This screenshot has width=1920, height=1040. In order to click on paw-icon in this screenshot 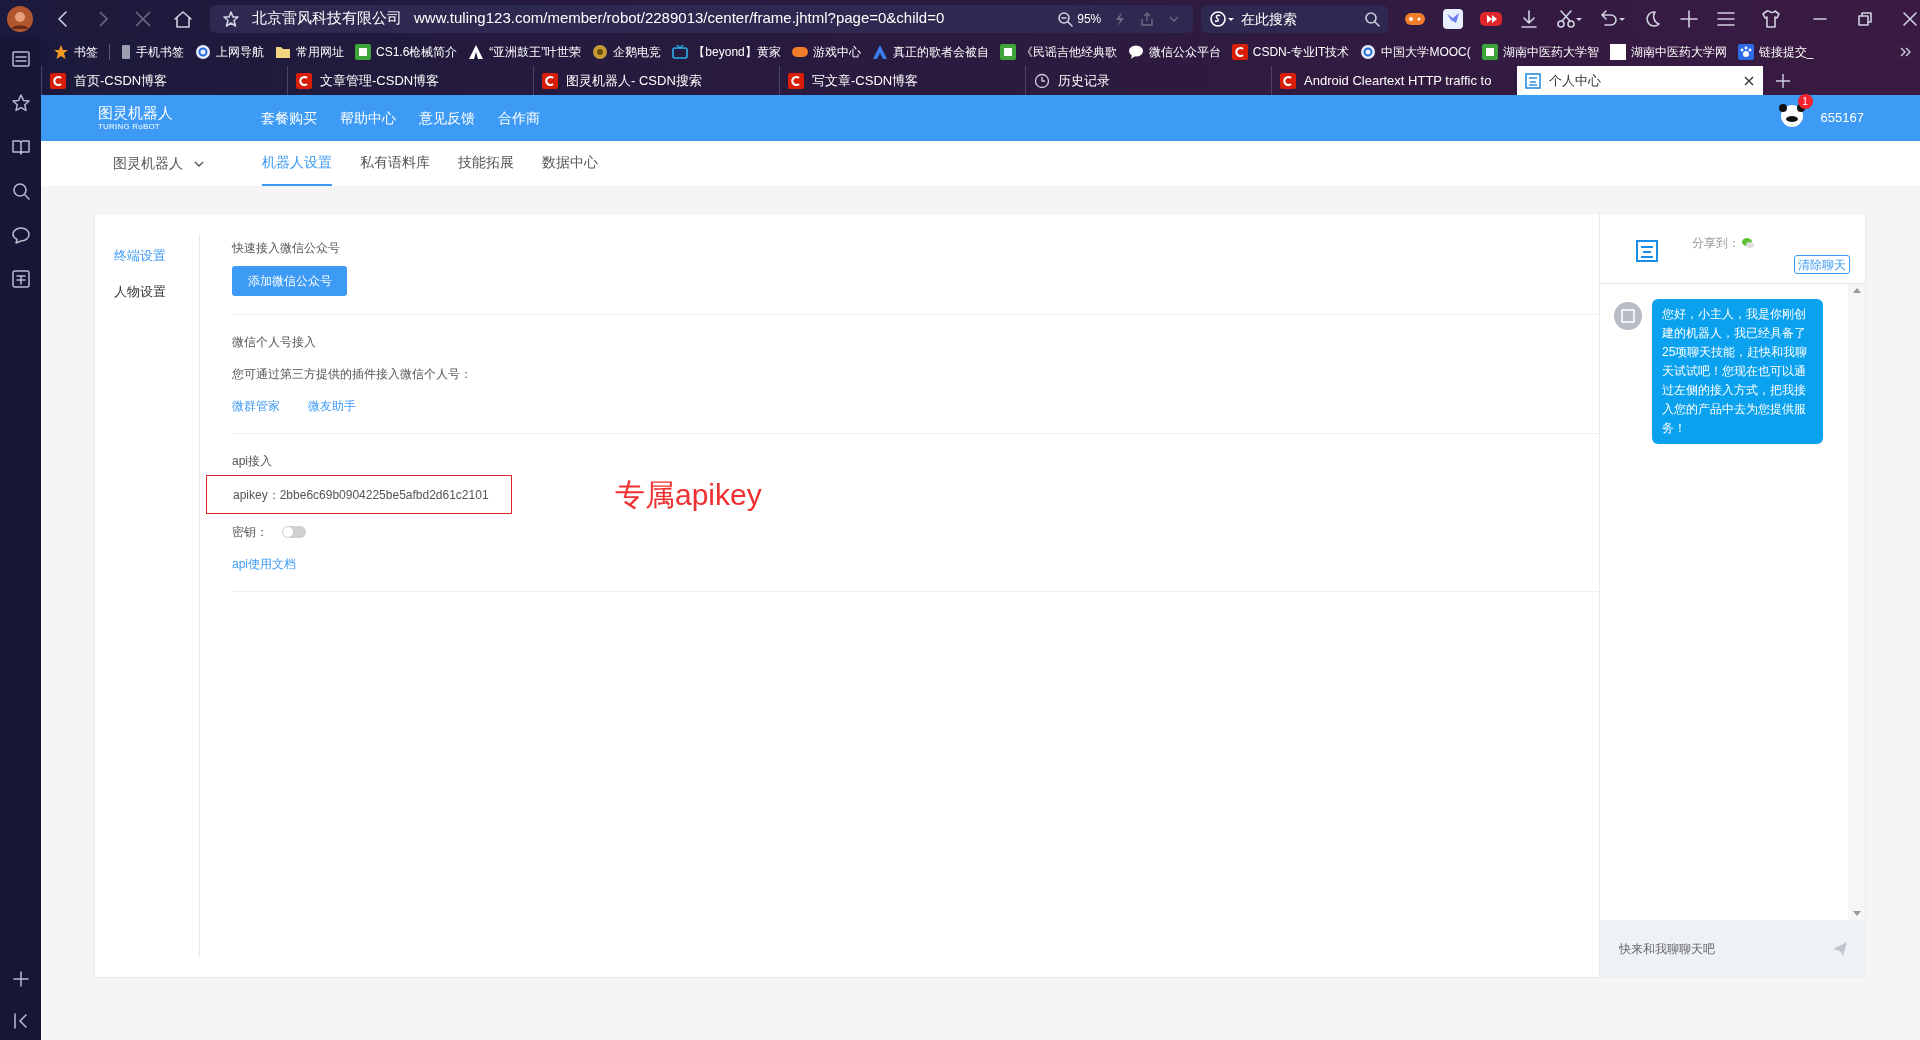, I will do `click(1745, 51)`.